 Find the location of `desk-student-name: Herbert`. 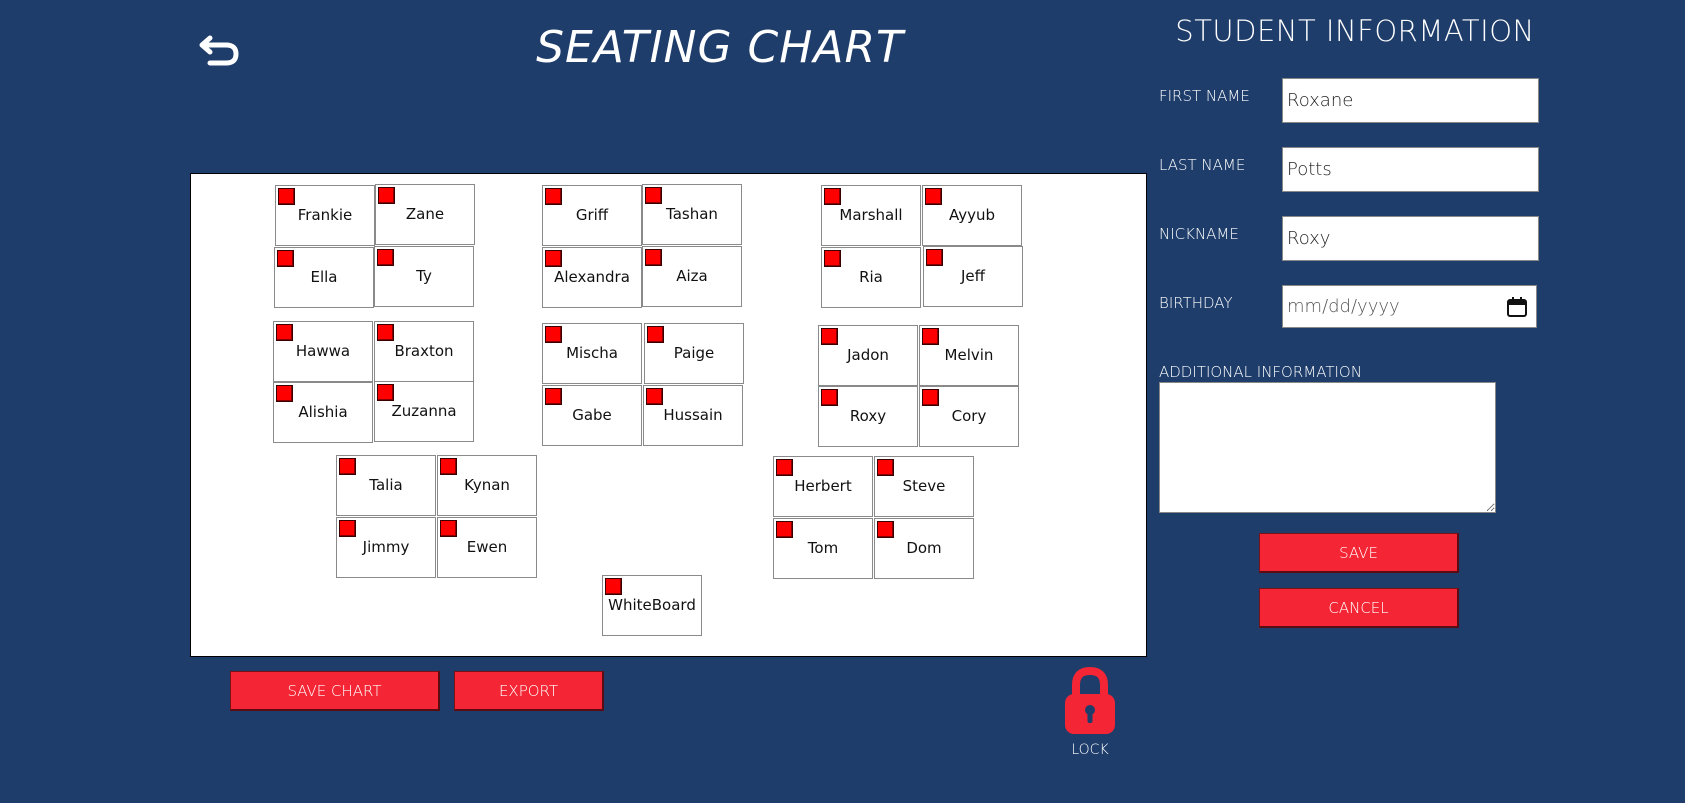

desk-student-name: Herbert is located at coordinates (823, 486).